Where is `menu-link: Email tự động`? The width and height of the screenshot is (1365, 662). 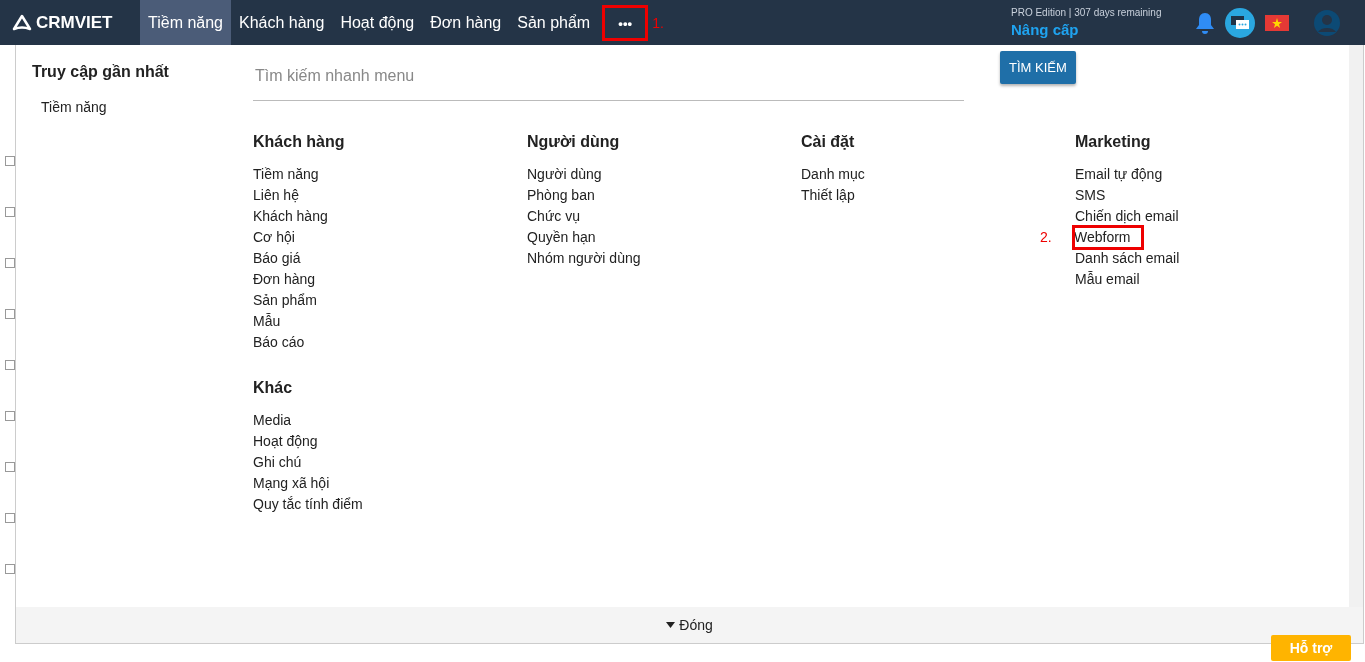
menu-link: Email tự động is located at coordinates (1119, 174).